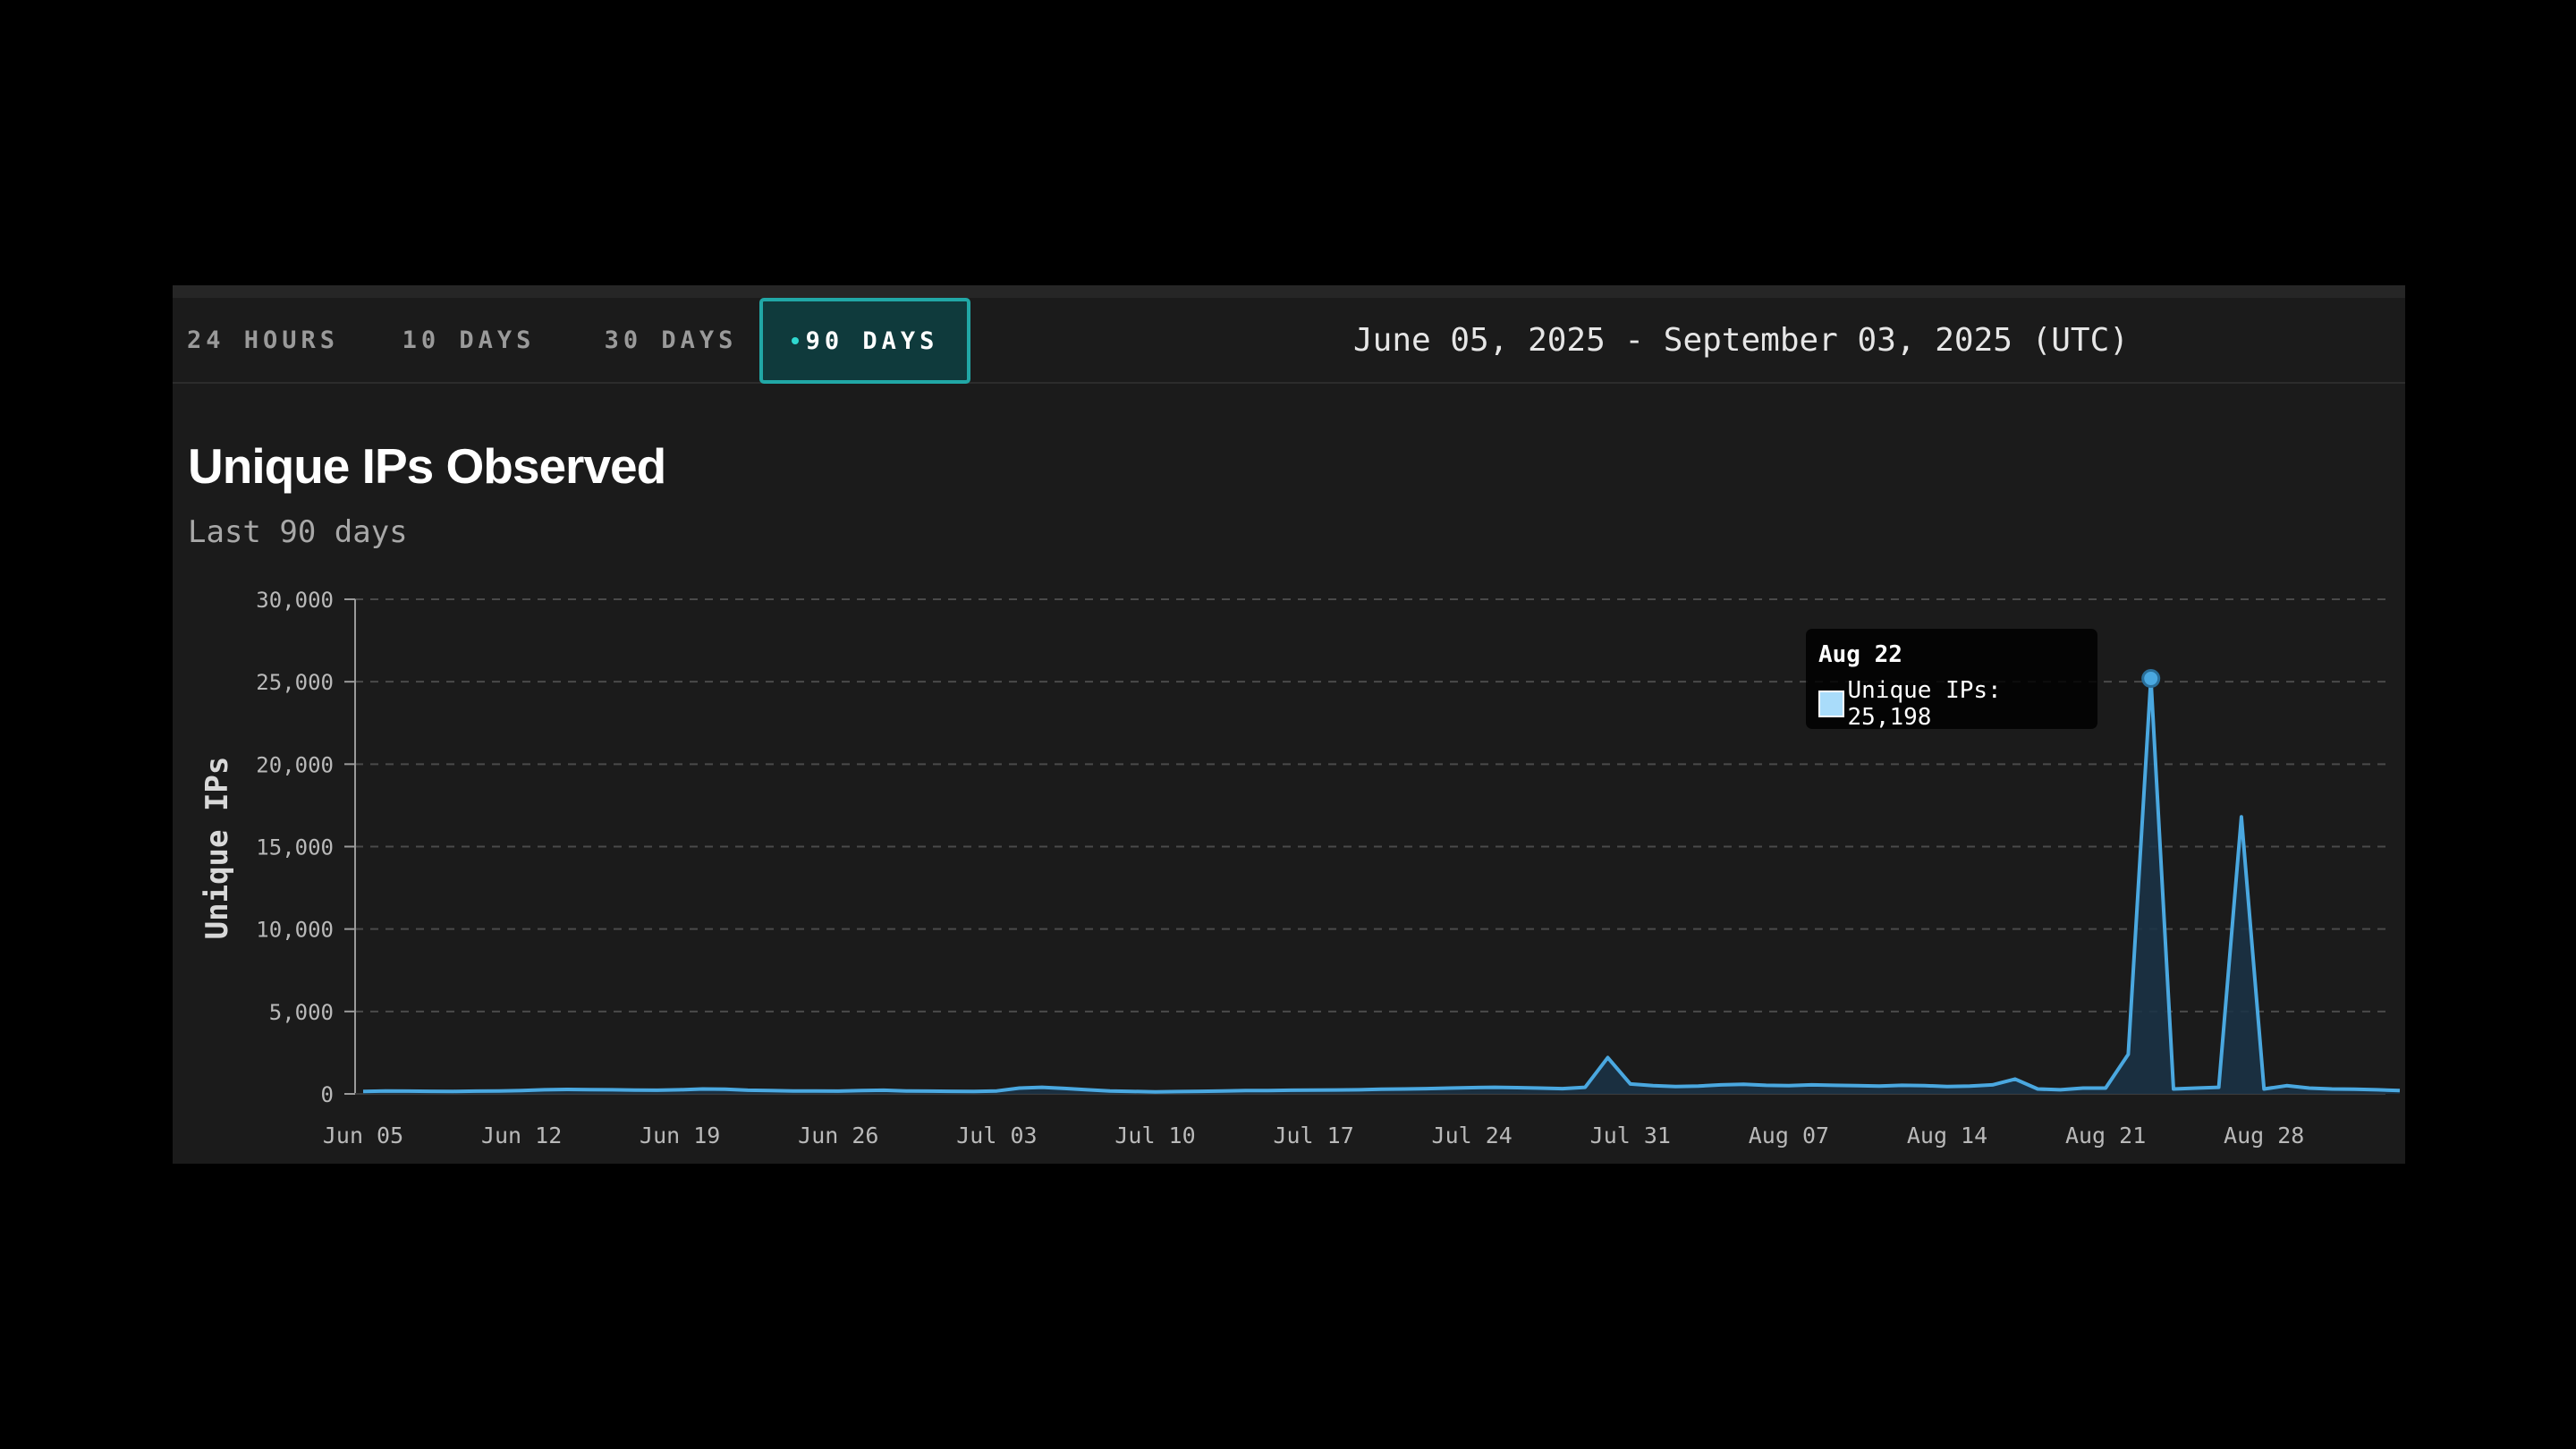 The width and height of the screenshot is (2576, 1449). What do you see at coordinates (2264, 1135) in the screenshot?
I see `x-tick-label: Aug 28` at bounding box center [2264, 1135].